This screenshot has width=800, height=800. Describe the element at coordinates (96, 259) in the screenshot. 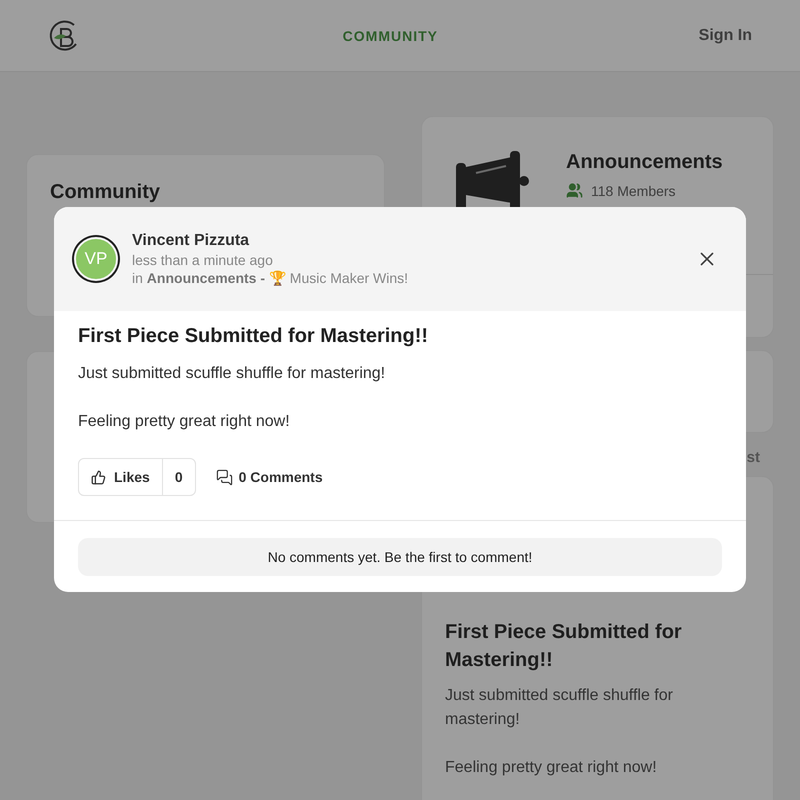

I see `avatar: VP` at that location.